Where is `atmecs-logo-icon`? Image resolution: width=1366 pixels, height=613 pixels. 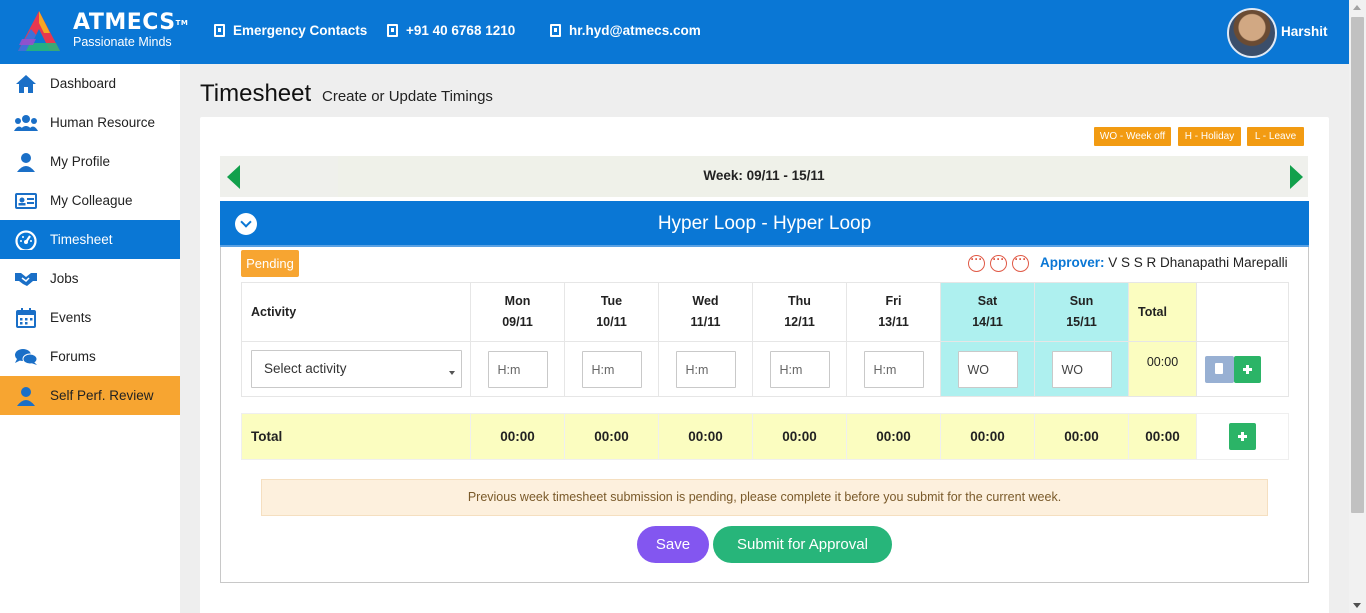
atmecs-logo-icon is located at coordinates (39, 32).